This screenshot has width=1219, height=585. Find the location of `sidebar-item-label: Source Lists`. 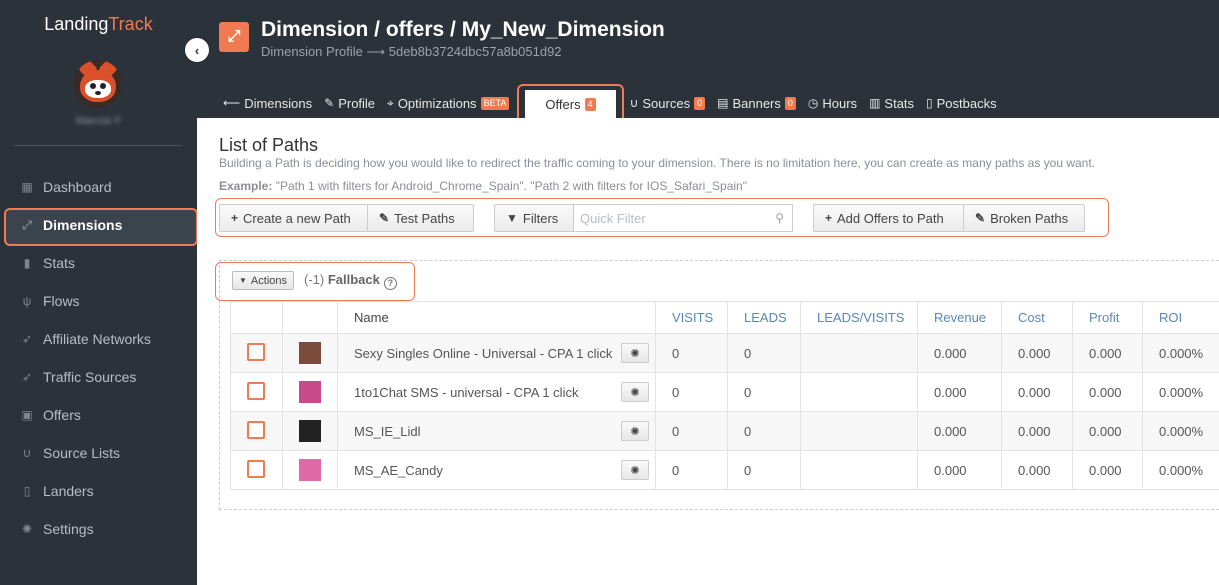

sidebar-item-label: Source Lists is located at coordinates (82, 453).